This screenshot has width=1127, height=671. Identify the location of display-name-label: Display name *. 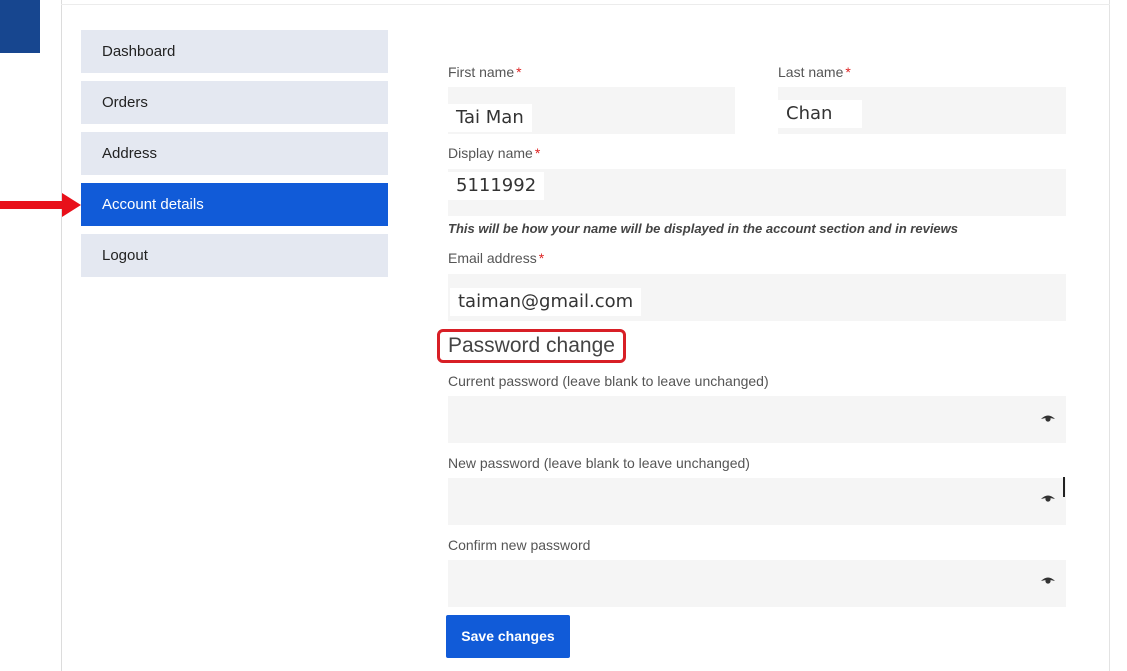
(494, 153).